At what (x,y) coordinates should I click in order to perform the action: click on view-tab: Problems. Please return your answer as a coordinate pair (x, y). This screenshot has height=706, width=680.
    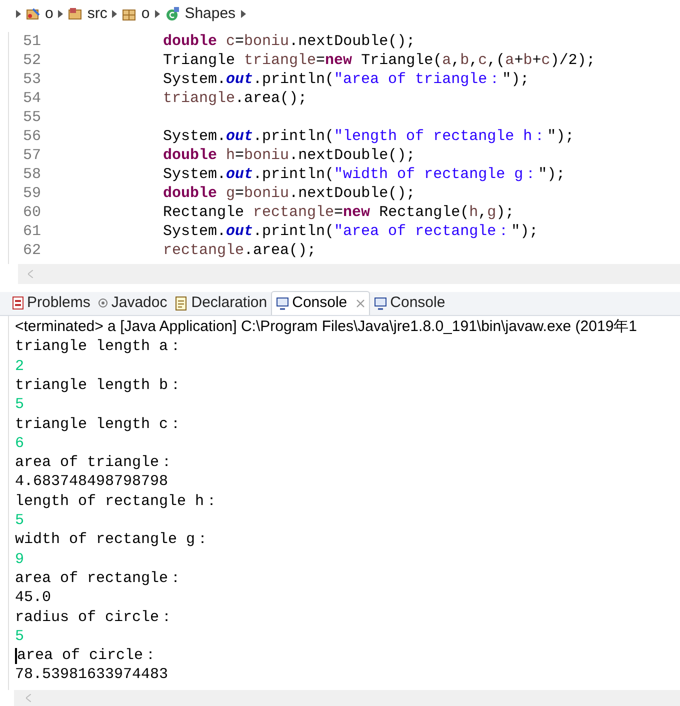
    Looking at the image, I should click on (51, 303).